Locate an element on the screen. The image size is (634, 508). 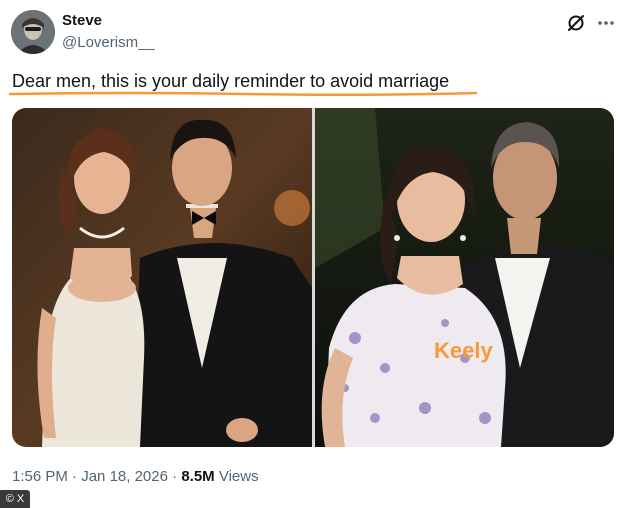
tweet-time: 1:56 PM is located at coordinates (40, 476).